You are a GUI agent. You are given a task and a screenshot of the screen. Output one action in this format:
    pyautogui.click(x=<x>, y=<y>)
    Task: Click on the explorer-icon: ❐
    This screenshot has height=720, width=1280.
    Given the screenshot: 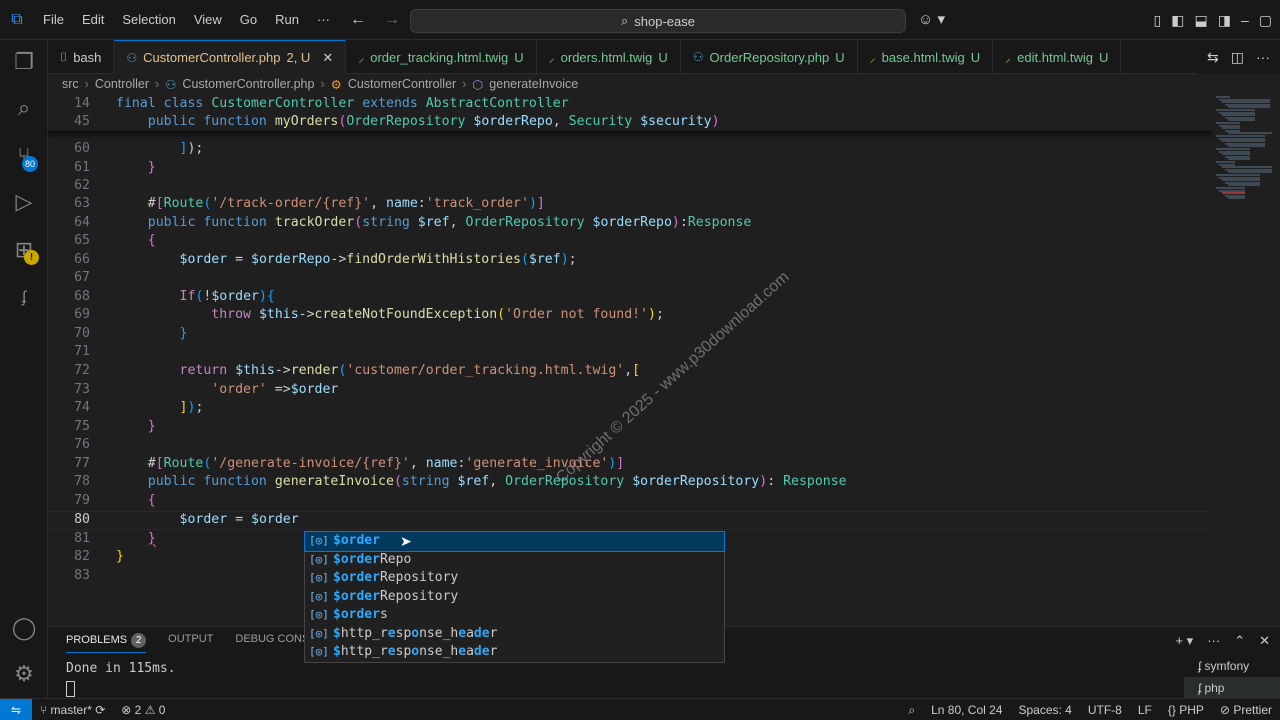 What is the action you would take?
    pyautogui.click(x=24, y=62)
    